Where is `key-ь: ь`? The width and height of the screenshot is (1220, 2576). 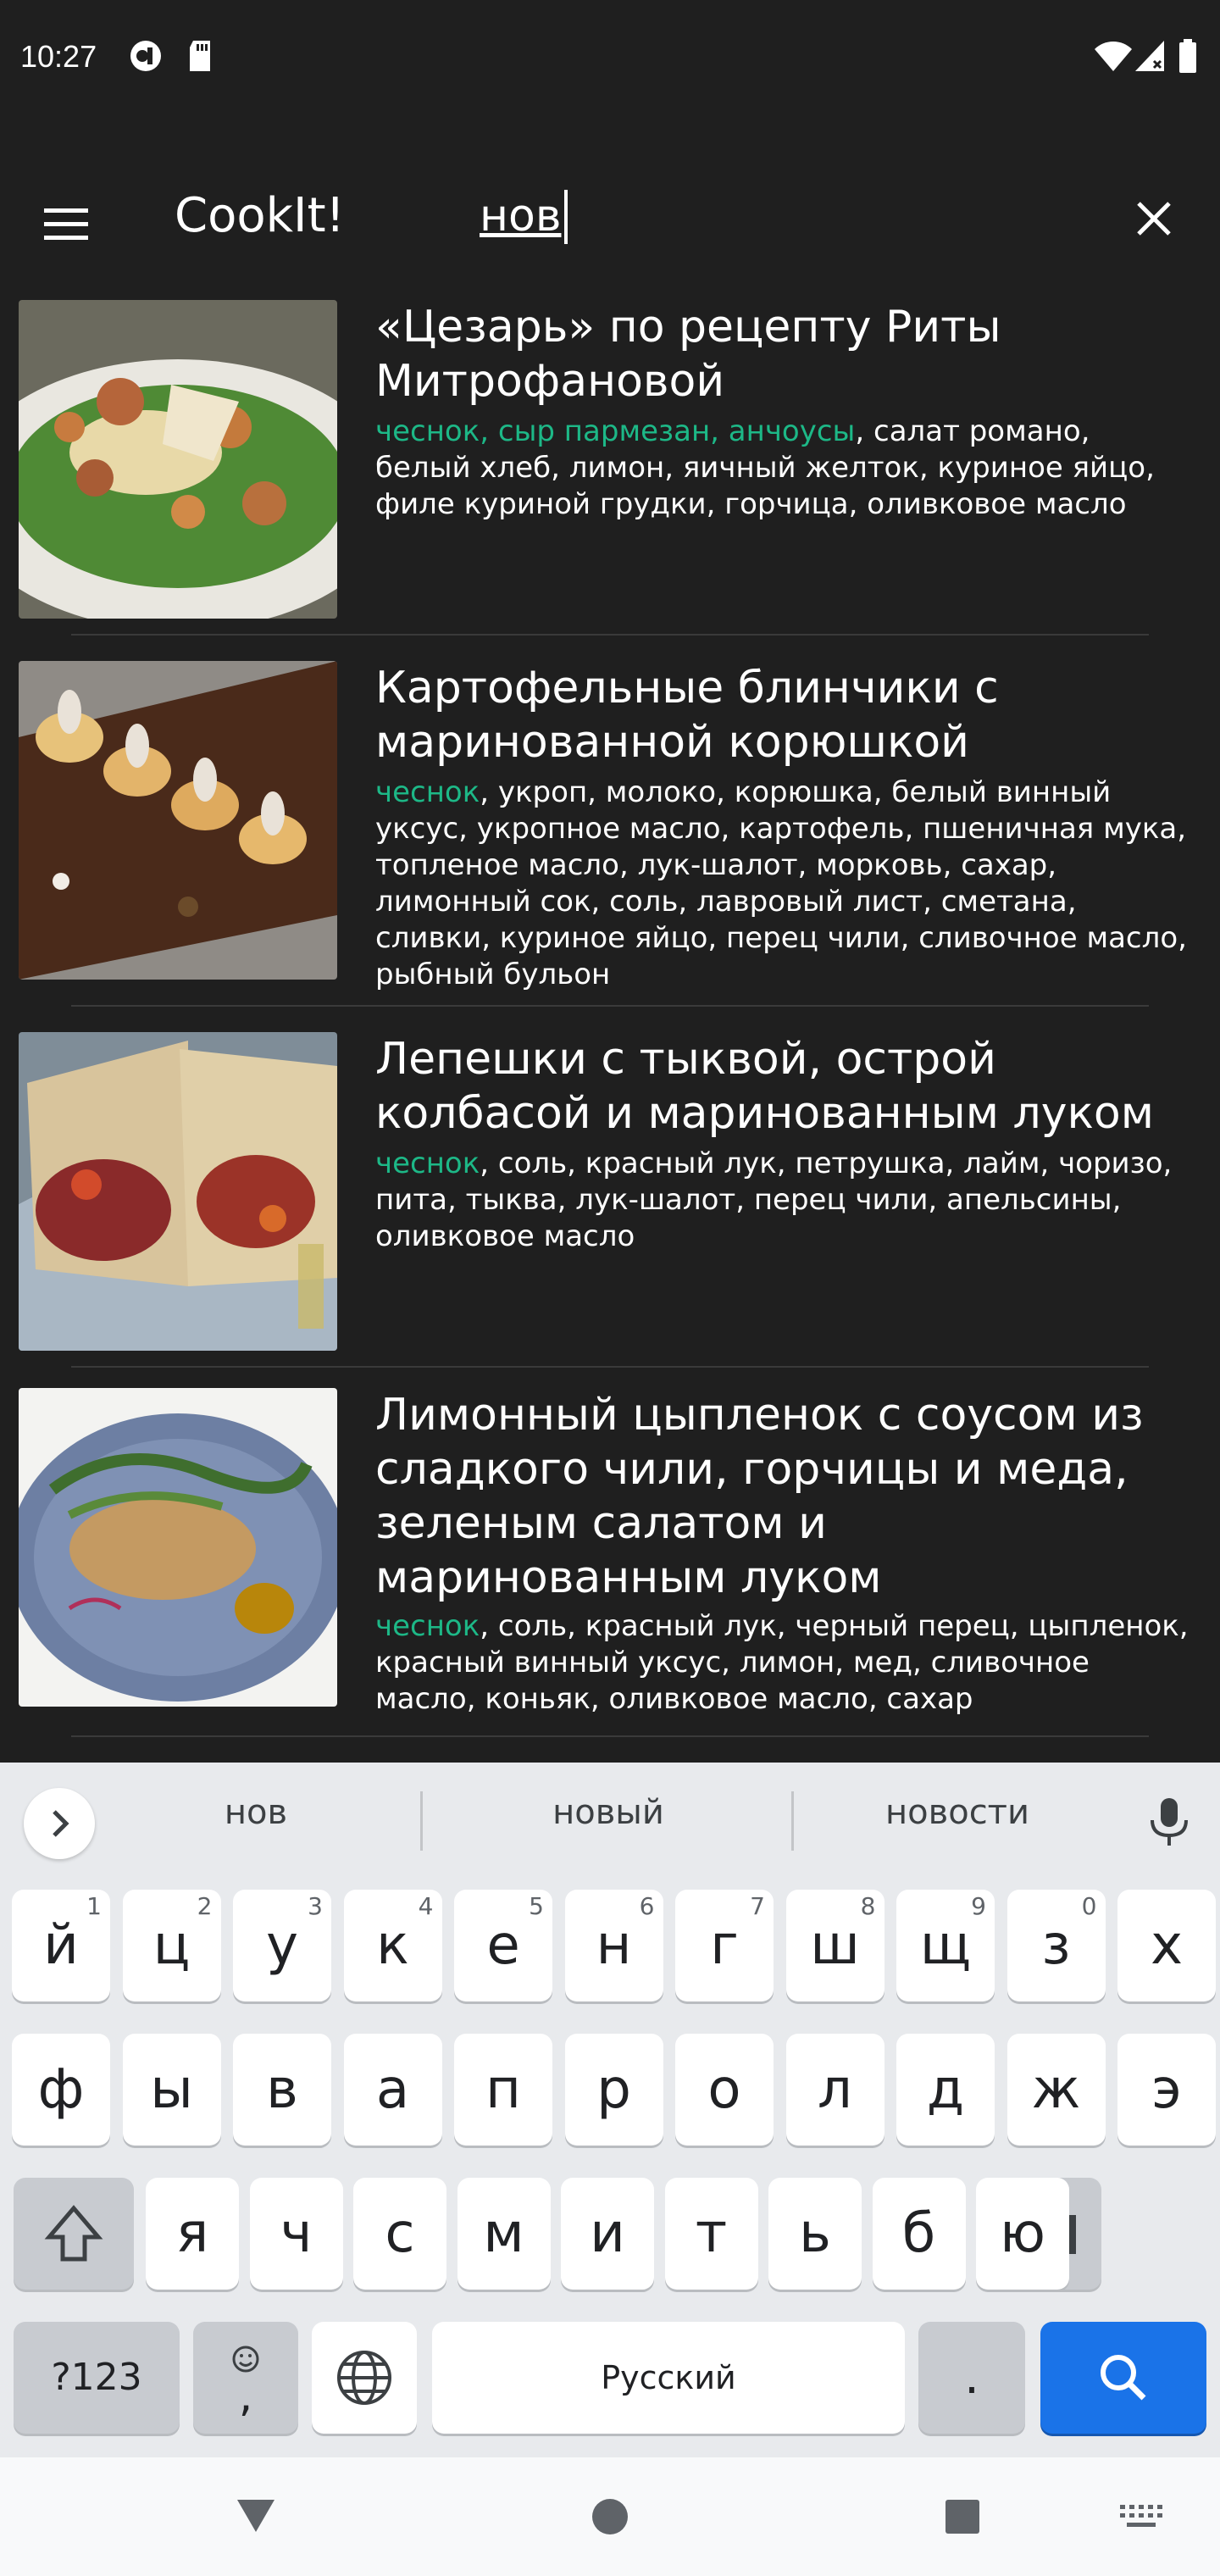
key-ь: ь is located at coordinates (815, 2234).